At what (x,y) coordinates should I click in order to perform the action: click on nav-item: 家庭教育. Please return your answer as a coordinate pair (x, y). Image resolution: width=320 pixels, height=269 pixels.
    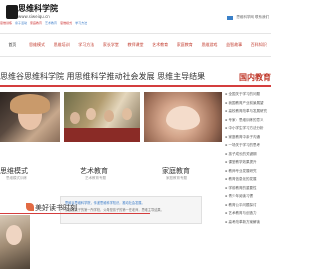
    Looking at the image, I should click on (184, 45).